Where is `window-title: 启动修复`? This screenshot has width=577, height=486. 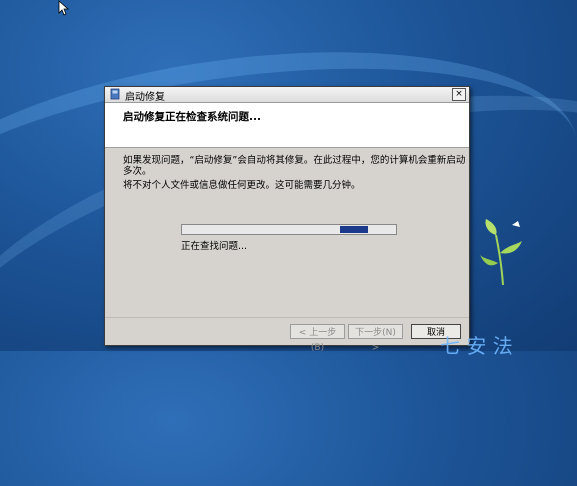 window-title: 启动修复 is located at coordinates (145, 97).